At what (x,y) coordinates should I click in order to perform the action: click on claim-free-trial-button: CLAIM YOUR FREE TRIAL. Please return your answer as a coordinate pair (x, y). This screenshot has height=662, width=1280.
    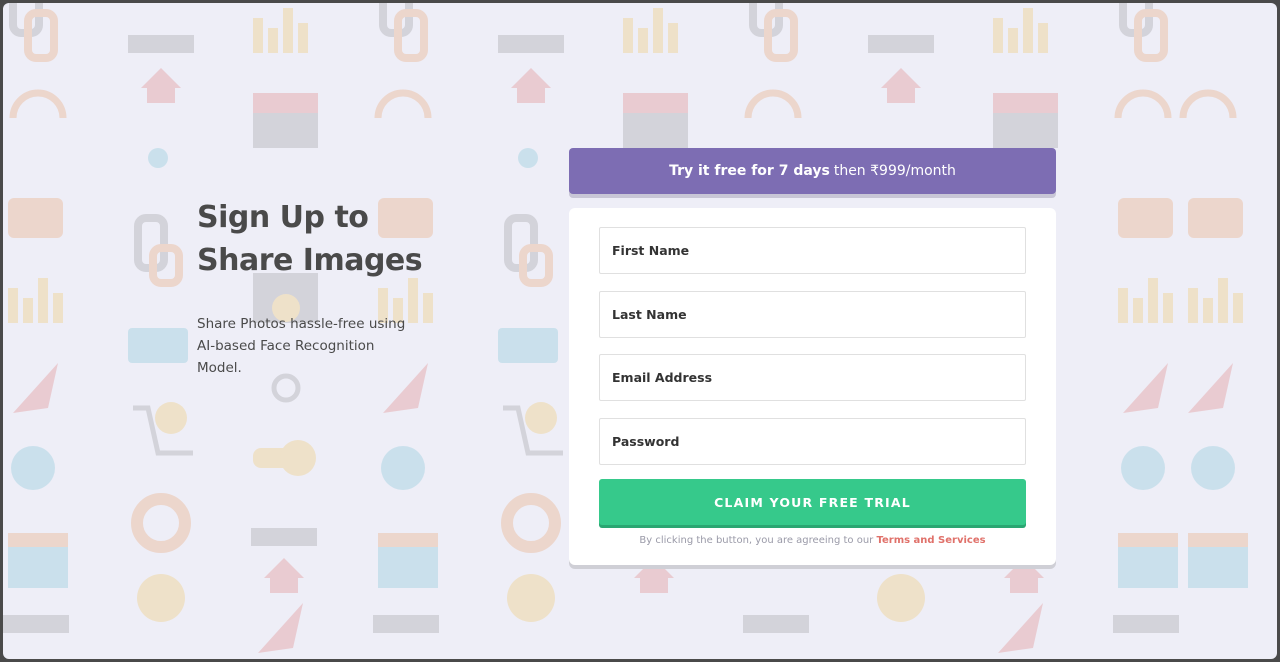
    Looking at the image, I should click on (812, 502).